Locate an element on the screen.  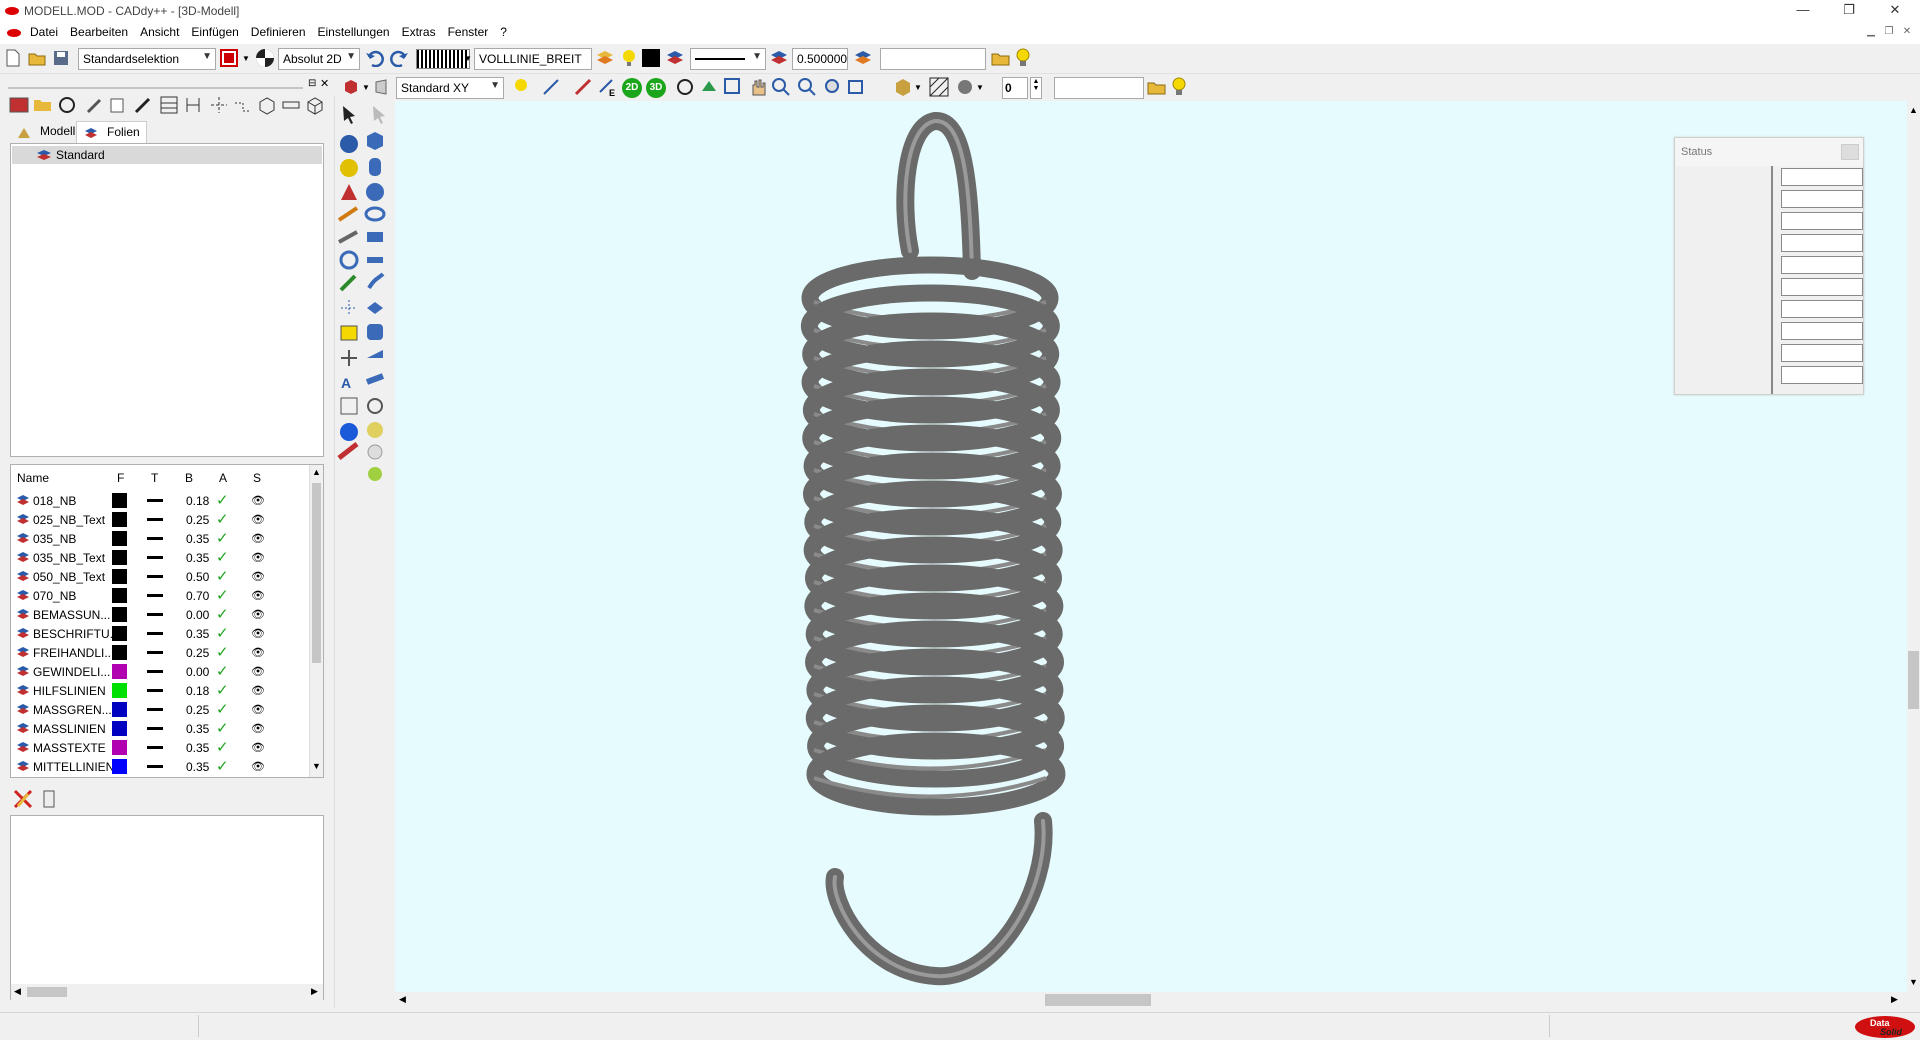
menu-fenster: Fenster is located at coordinates (468, 32).